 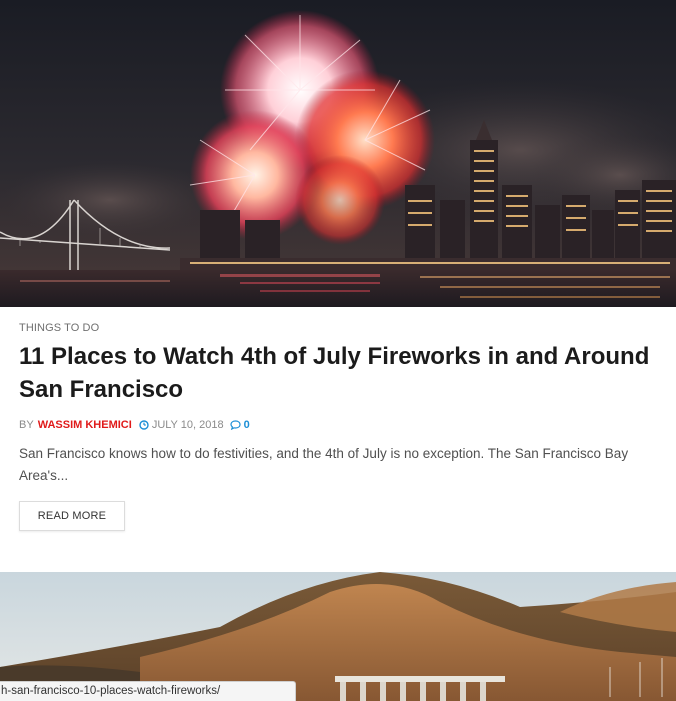 What do you see at coordinates (59, 328) in the screenshot?
I see `category-link: THINGS TO DO` at bounding box center [59, 328].